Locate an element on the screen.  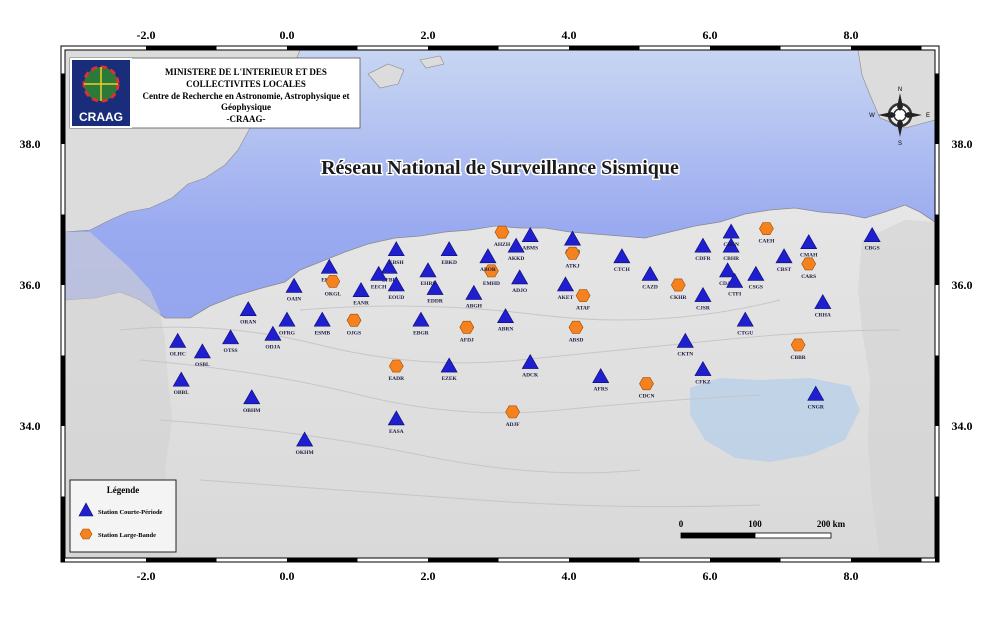
lon-tick-bottom: 0.0 is located at coordinates (287, 576).